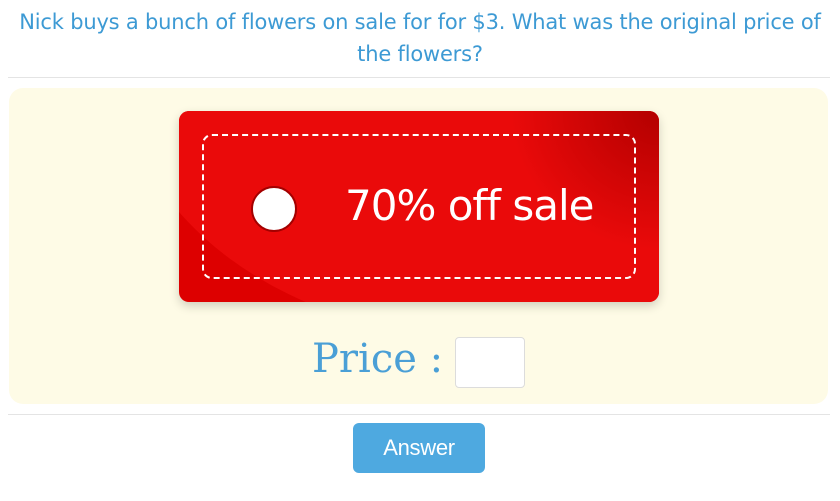  I want to click on top-divider, so click(419, 77).